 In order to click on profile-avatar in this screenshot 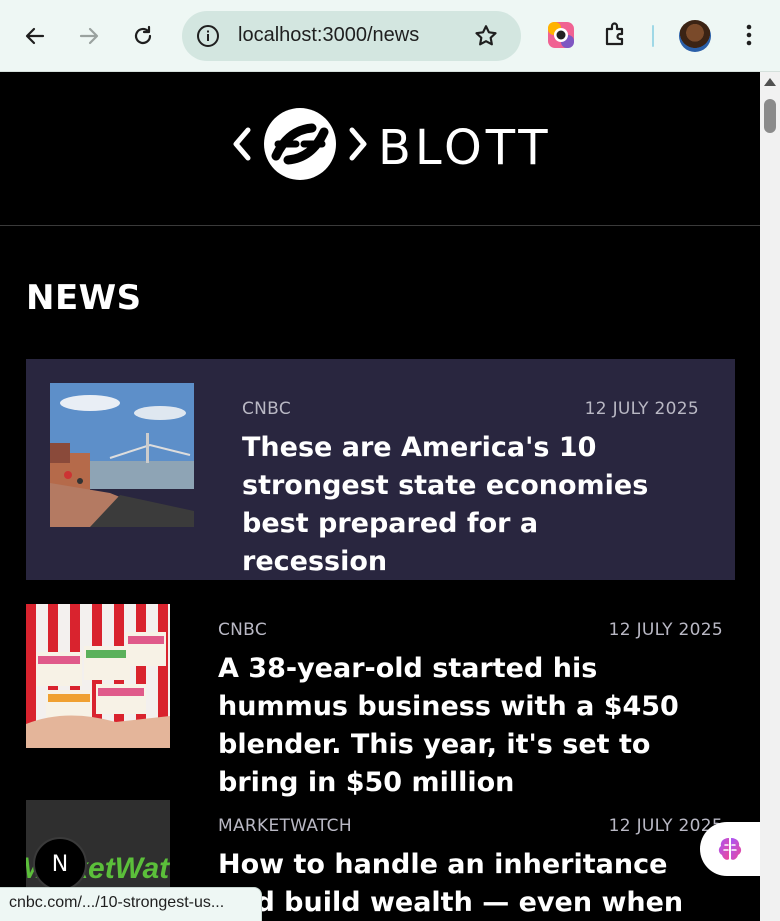, I will do `click(695, 36)`.